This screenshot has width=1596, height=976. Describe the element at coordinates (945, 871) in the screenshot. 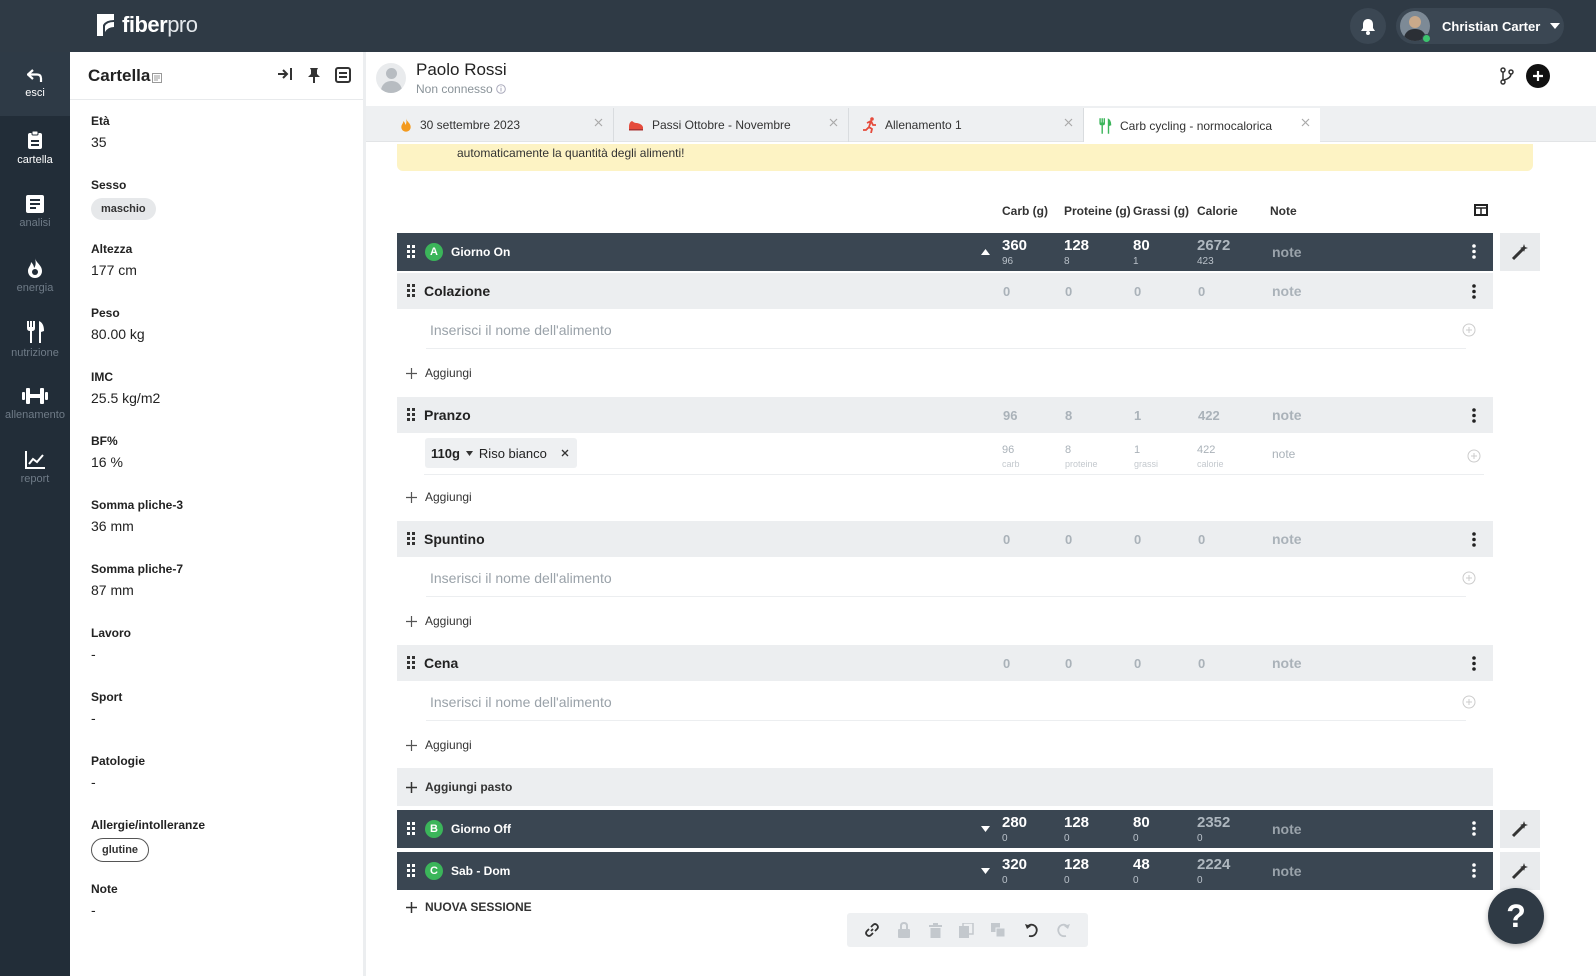

I see `day-row-c: C Sab - Dom 320 0 128 0 48 0 2224 0 note` at that location.